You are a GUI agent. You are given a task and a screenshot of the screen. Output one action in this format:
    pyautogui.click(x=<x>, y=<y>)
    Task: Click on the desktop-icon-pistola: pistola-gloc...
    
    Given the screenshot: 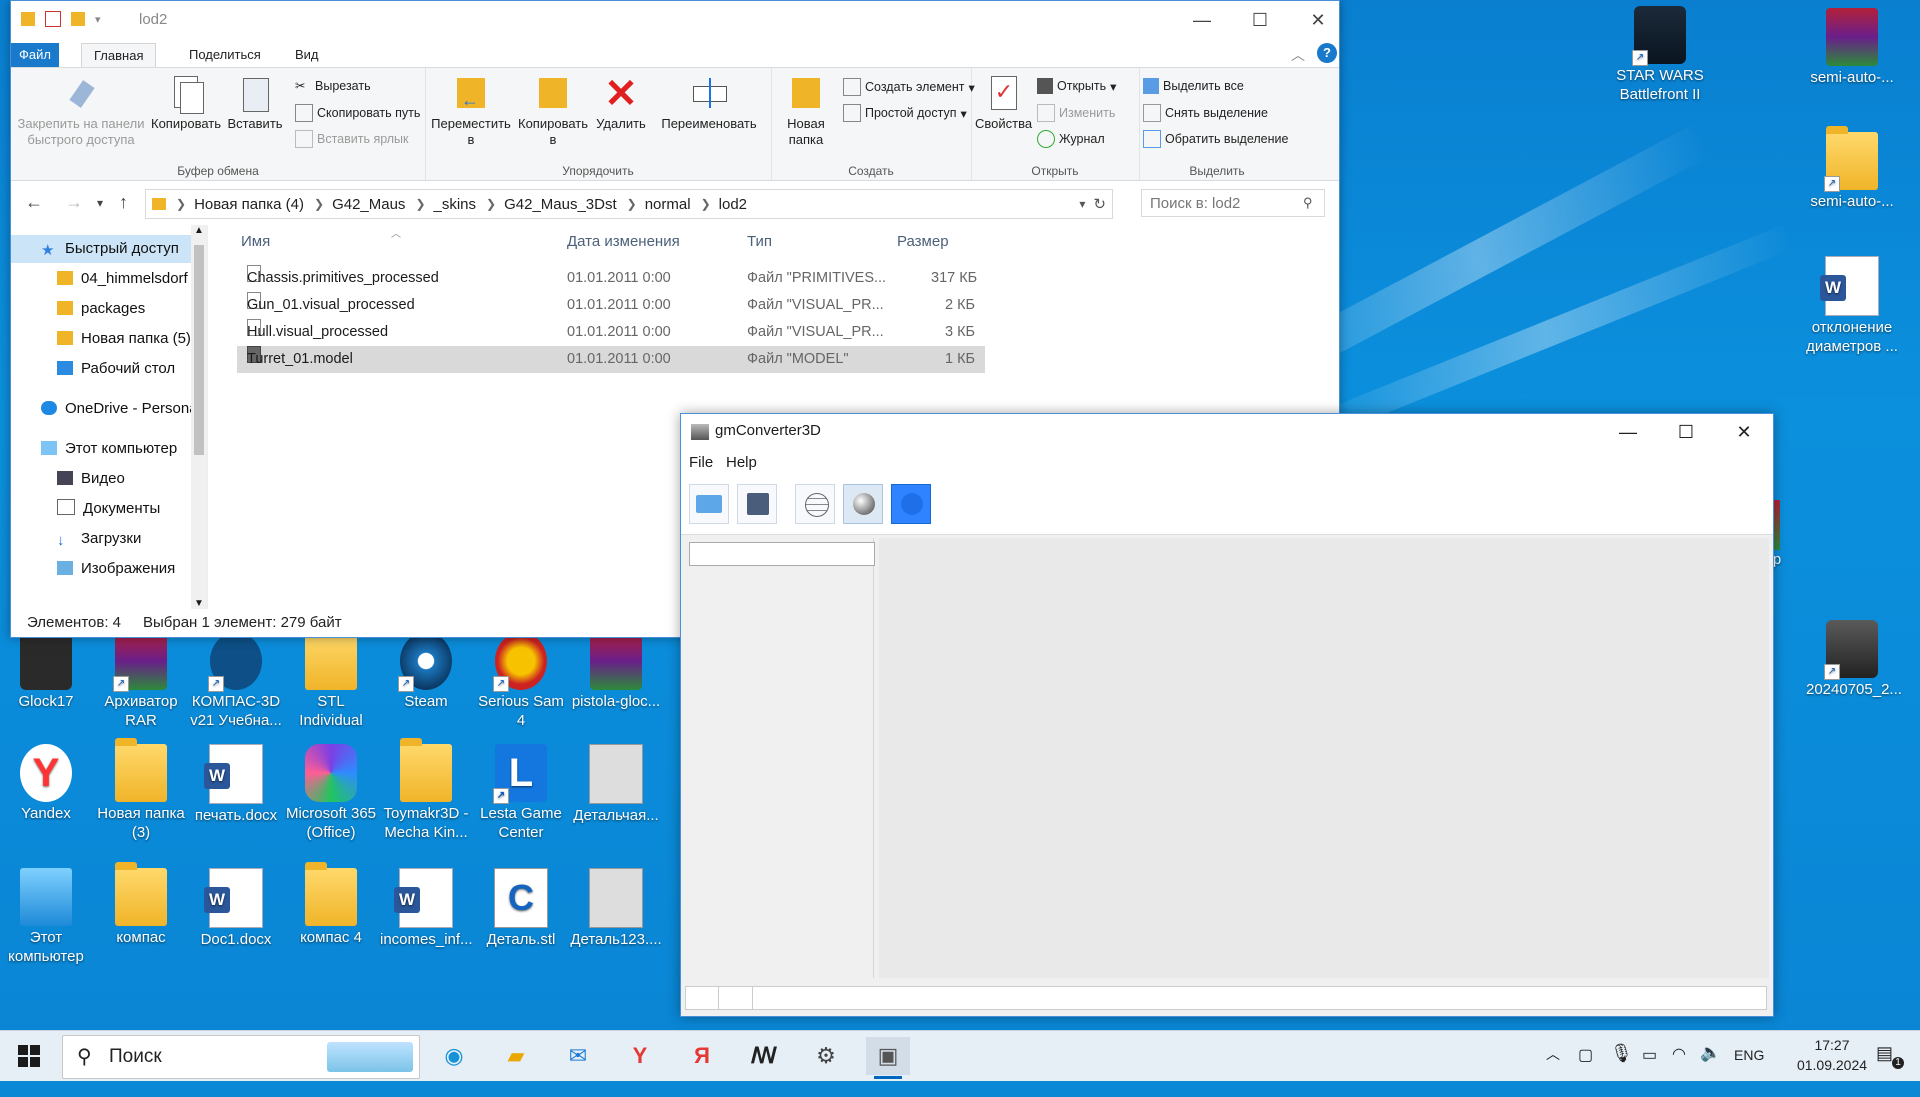 What is the action you would take?
    pyautogui.click(x=616, y=671)
    